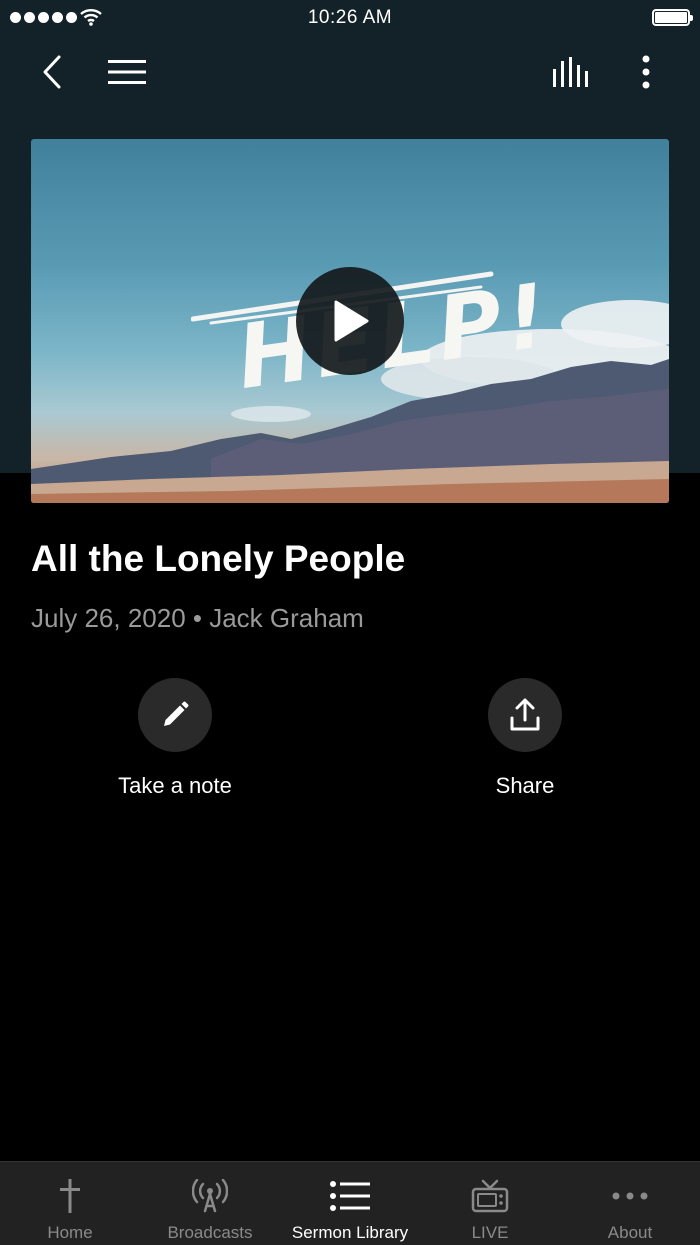 The width and height of the screenshot is (700, 1245). I want to click on audio-bars-icon, so click(570, 72).